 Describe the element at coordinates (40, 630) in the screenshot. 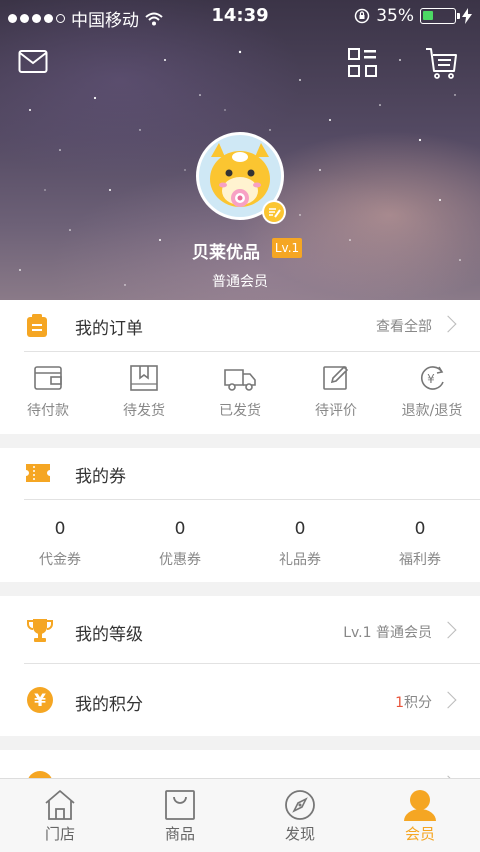

I see `trophy-icon` at that location.